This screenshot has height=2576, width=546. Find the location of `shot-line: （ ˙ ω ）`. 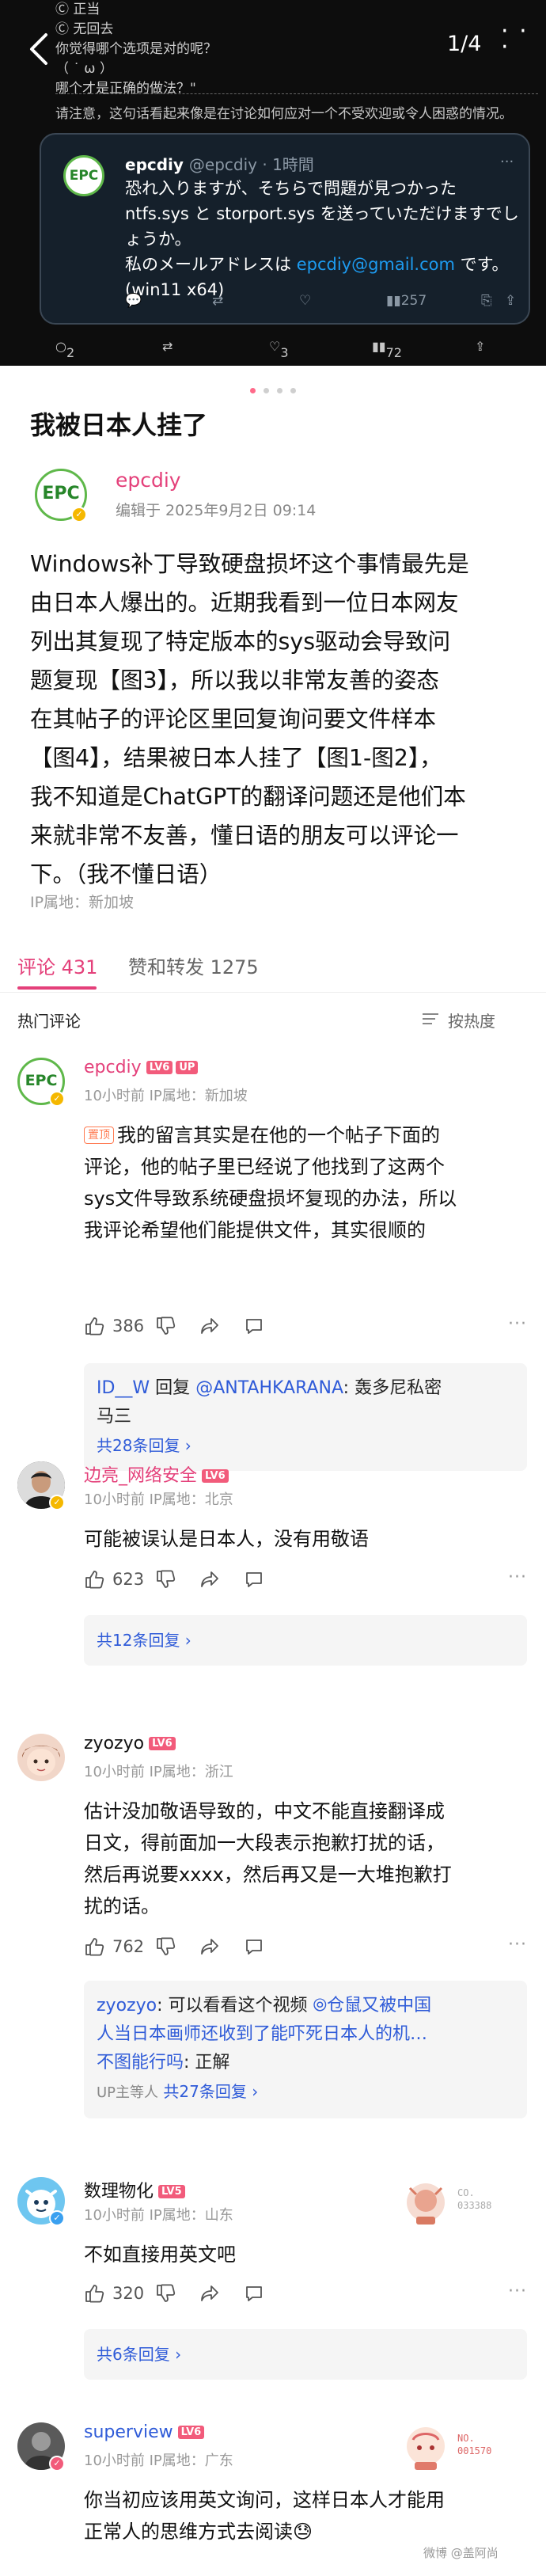

shot-line: （ ˙ ω ） is located at coordinates (84, 69).